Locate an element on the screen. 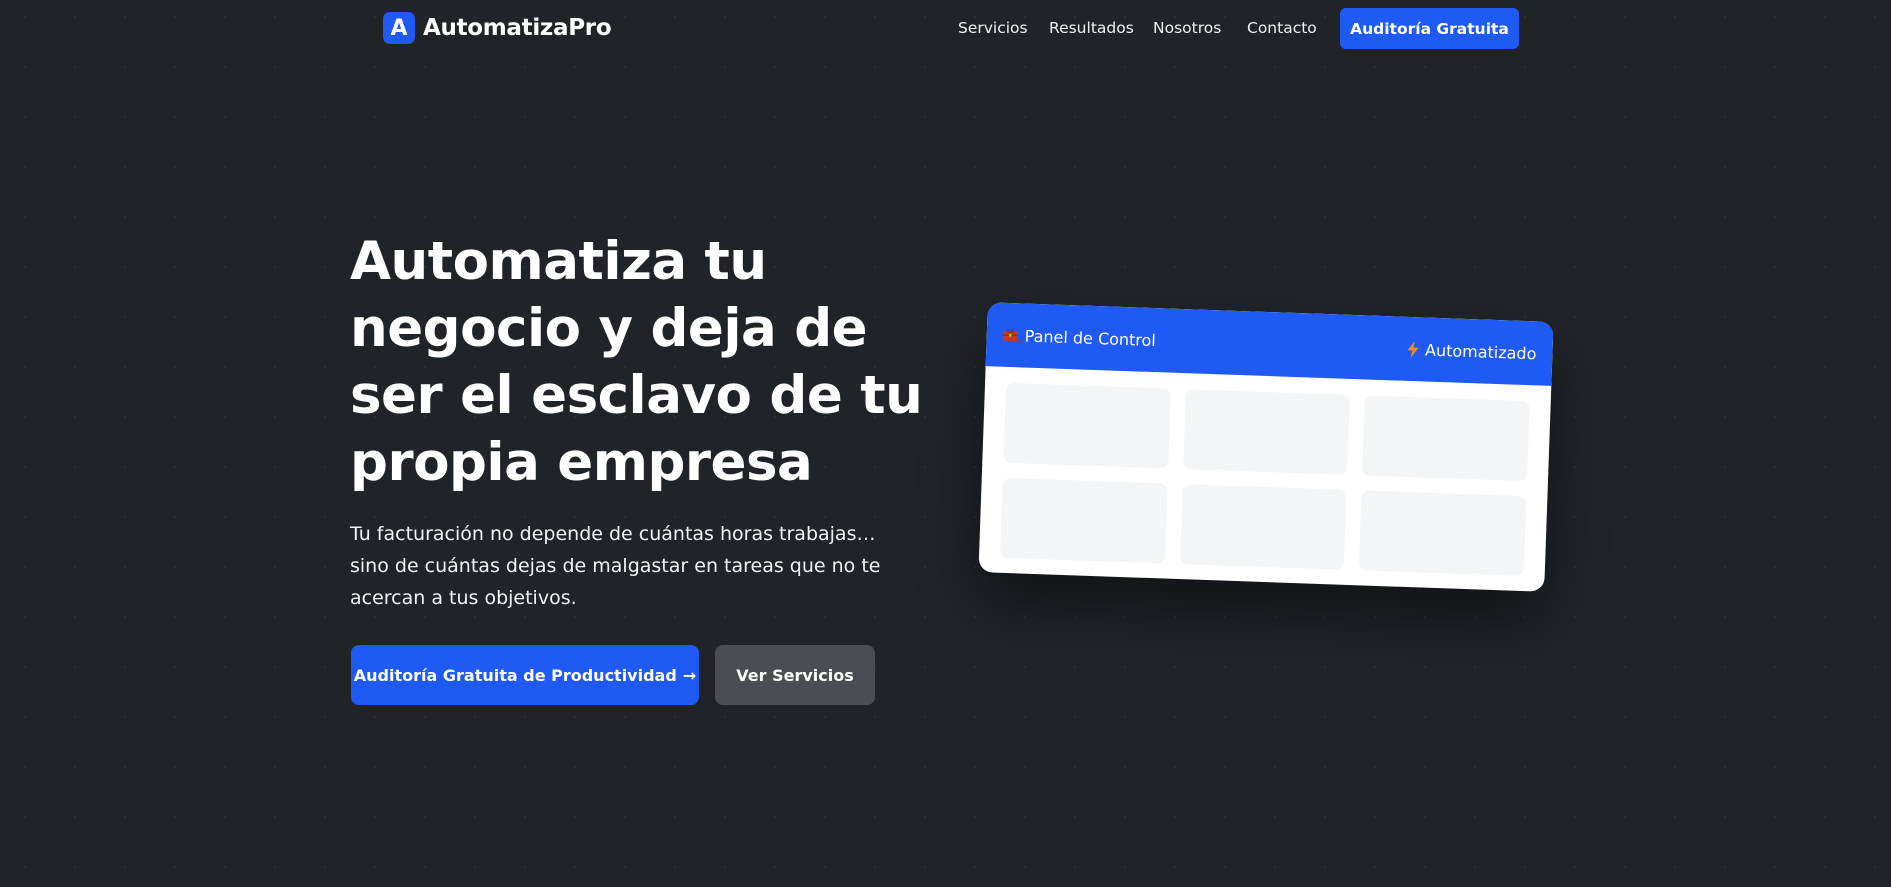 This screenshot has width=1891, height=887. panel-grid is located at coordinates (1264, 479).